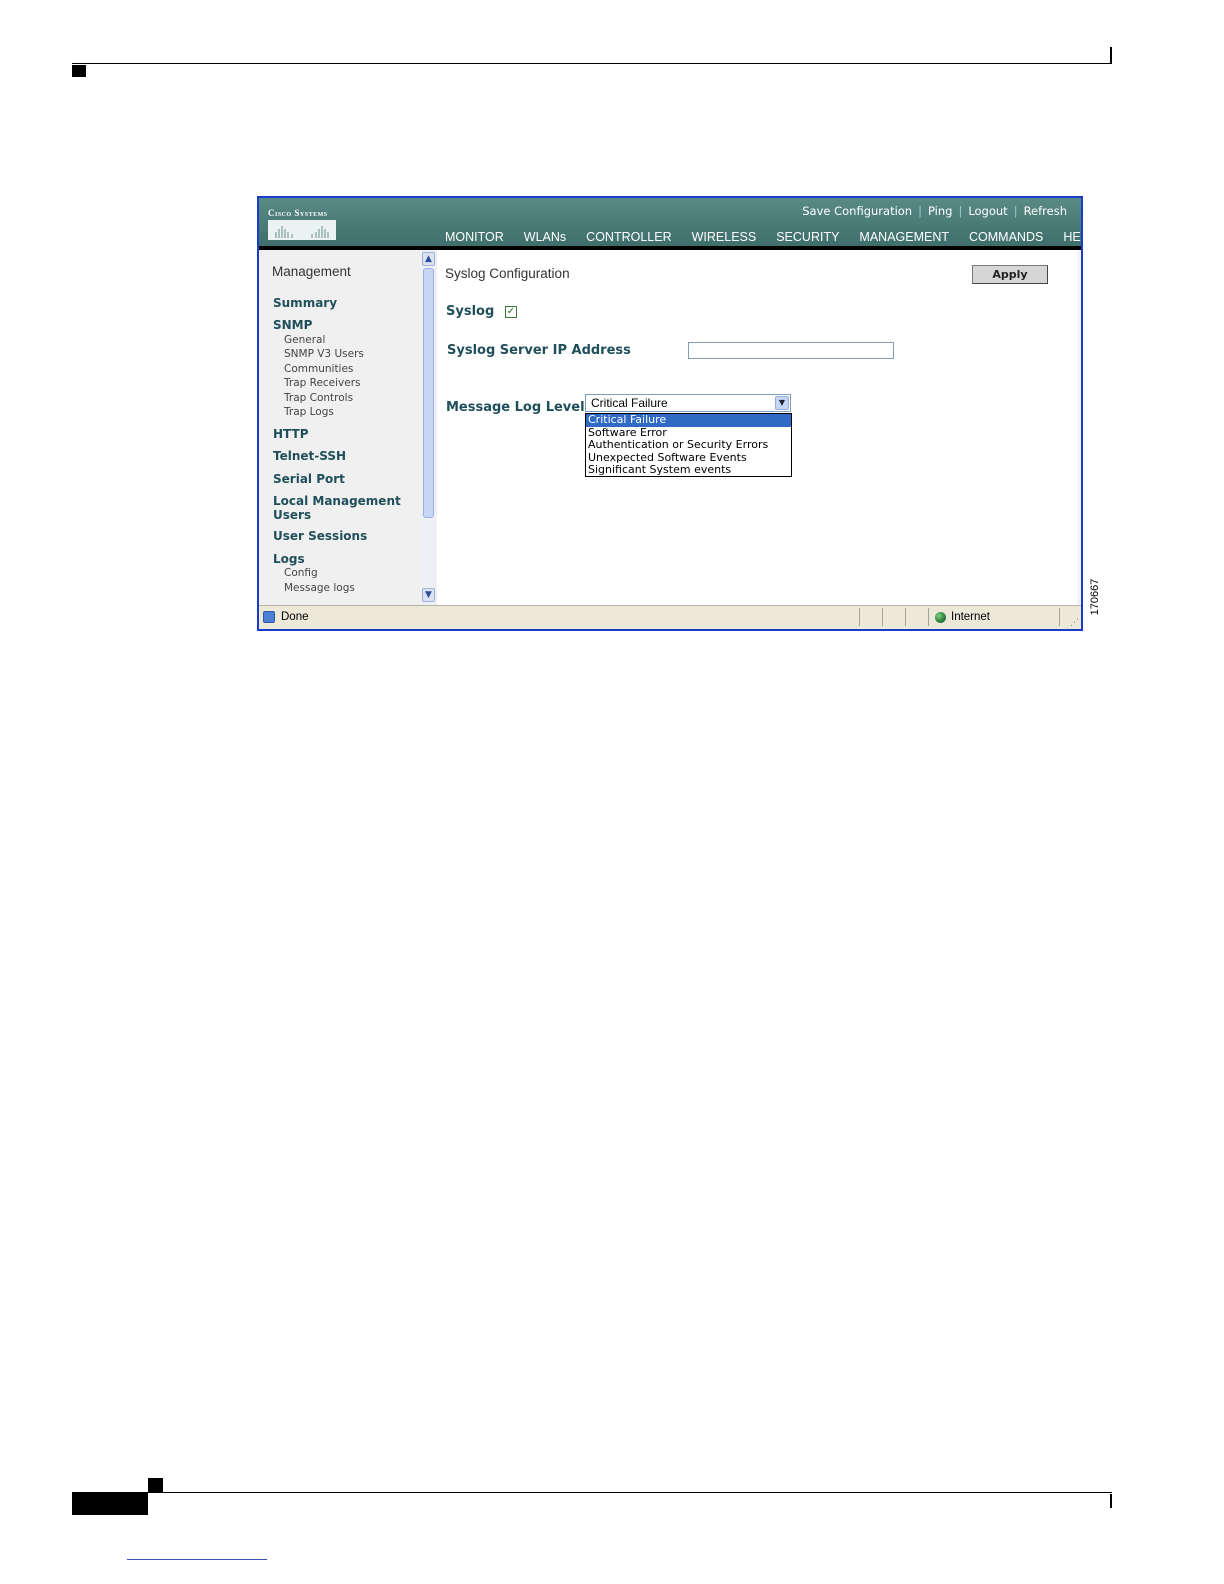 The image size is (1224, 1584). I want to click on brand-name: Cisco Systems, so click(298, 213).